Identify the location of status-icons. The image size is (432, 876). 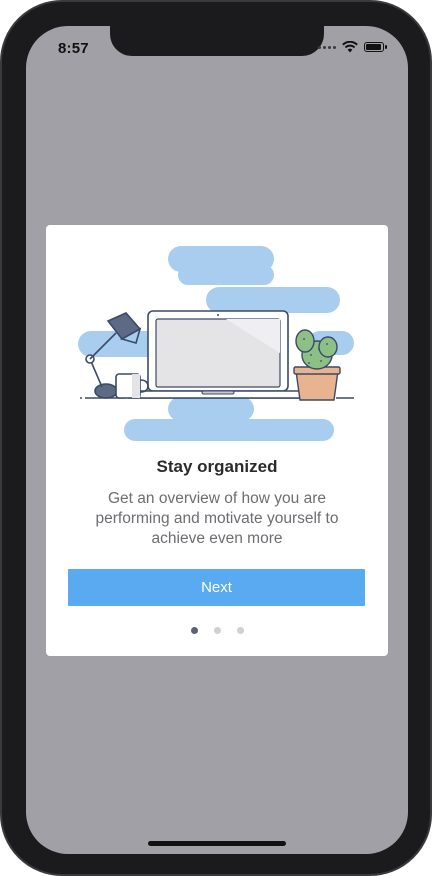
(352, 47).